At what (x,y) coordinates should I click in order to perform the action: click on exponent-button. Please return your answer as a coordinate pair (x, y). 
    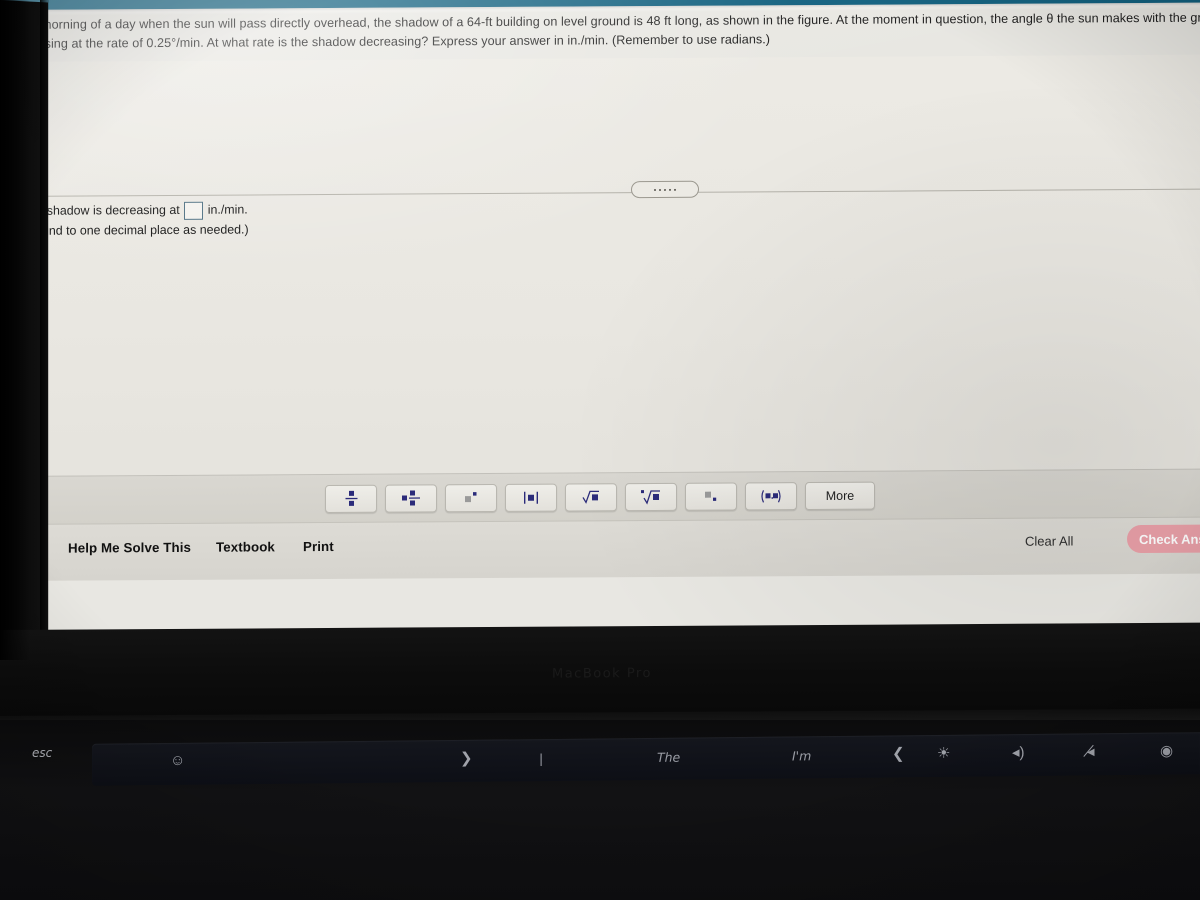
    Looking at the image, I should click on (471, 498).